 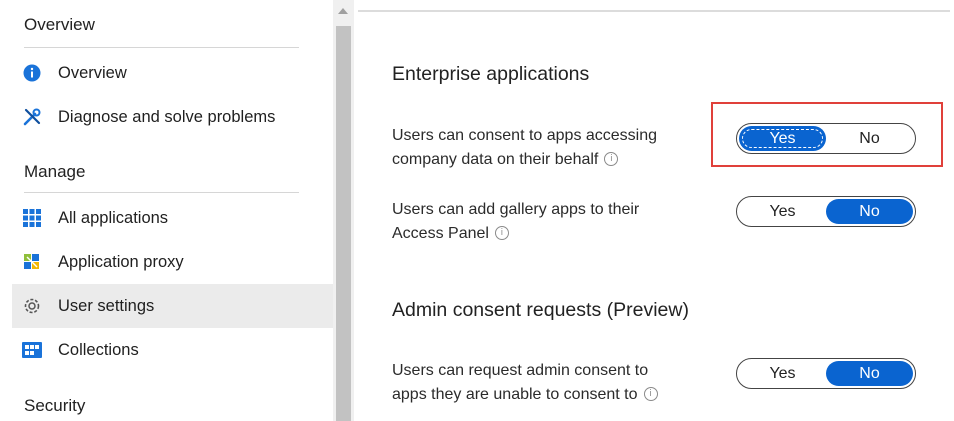 What do you see at coordinates (55, 405) in the screenshot?
I see `section-heading-security: Security` at bounding box center [55, 405].